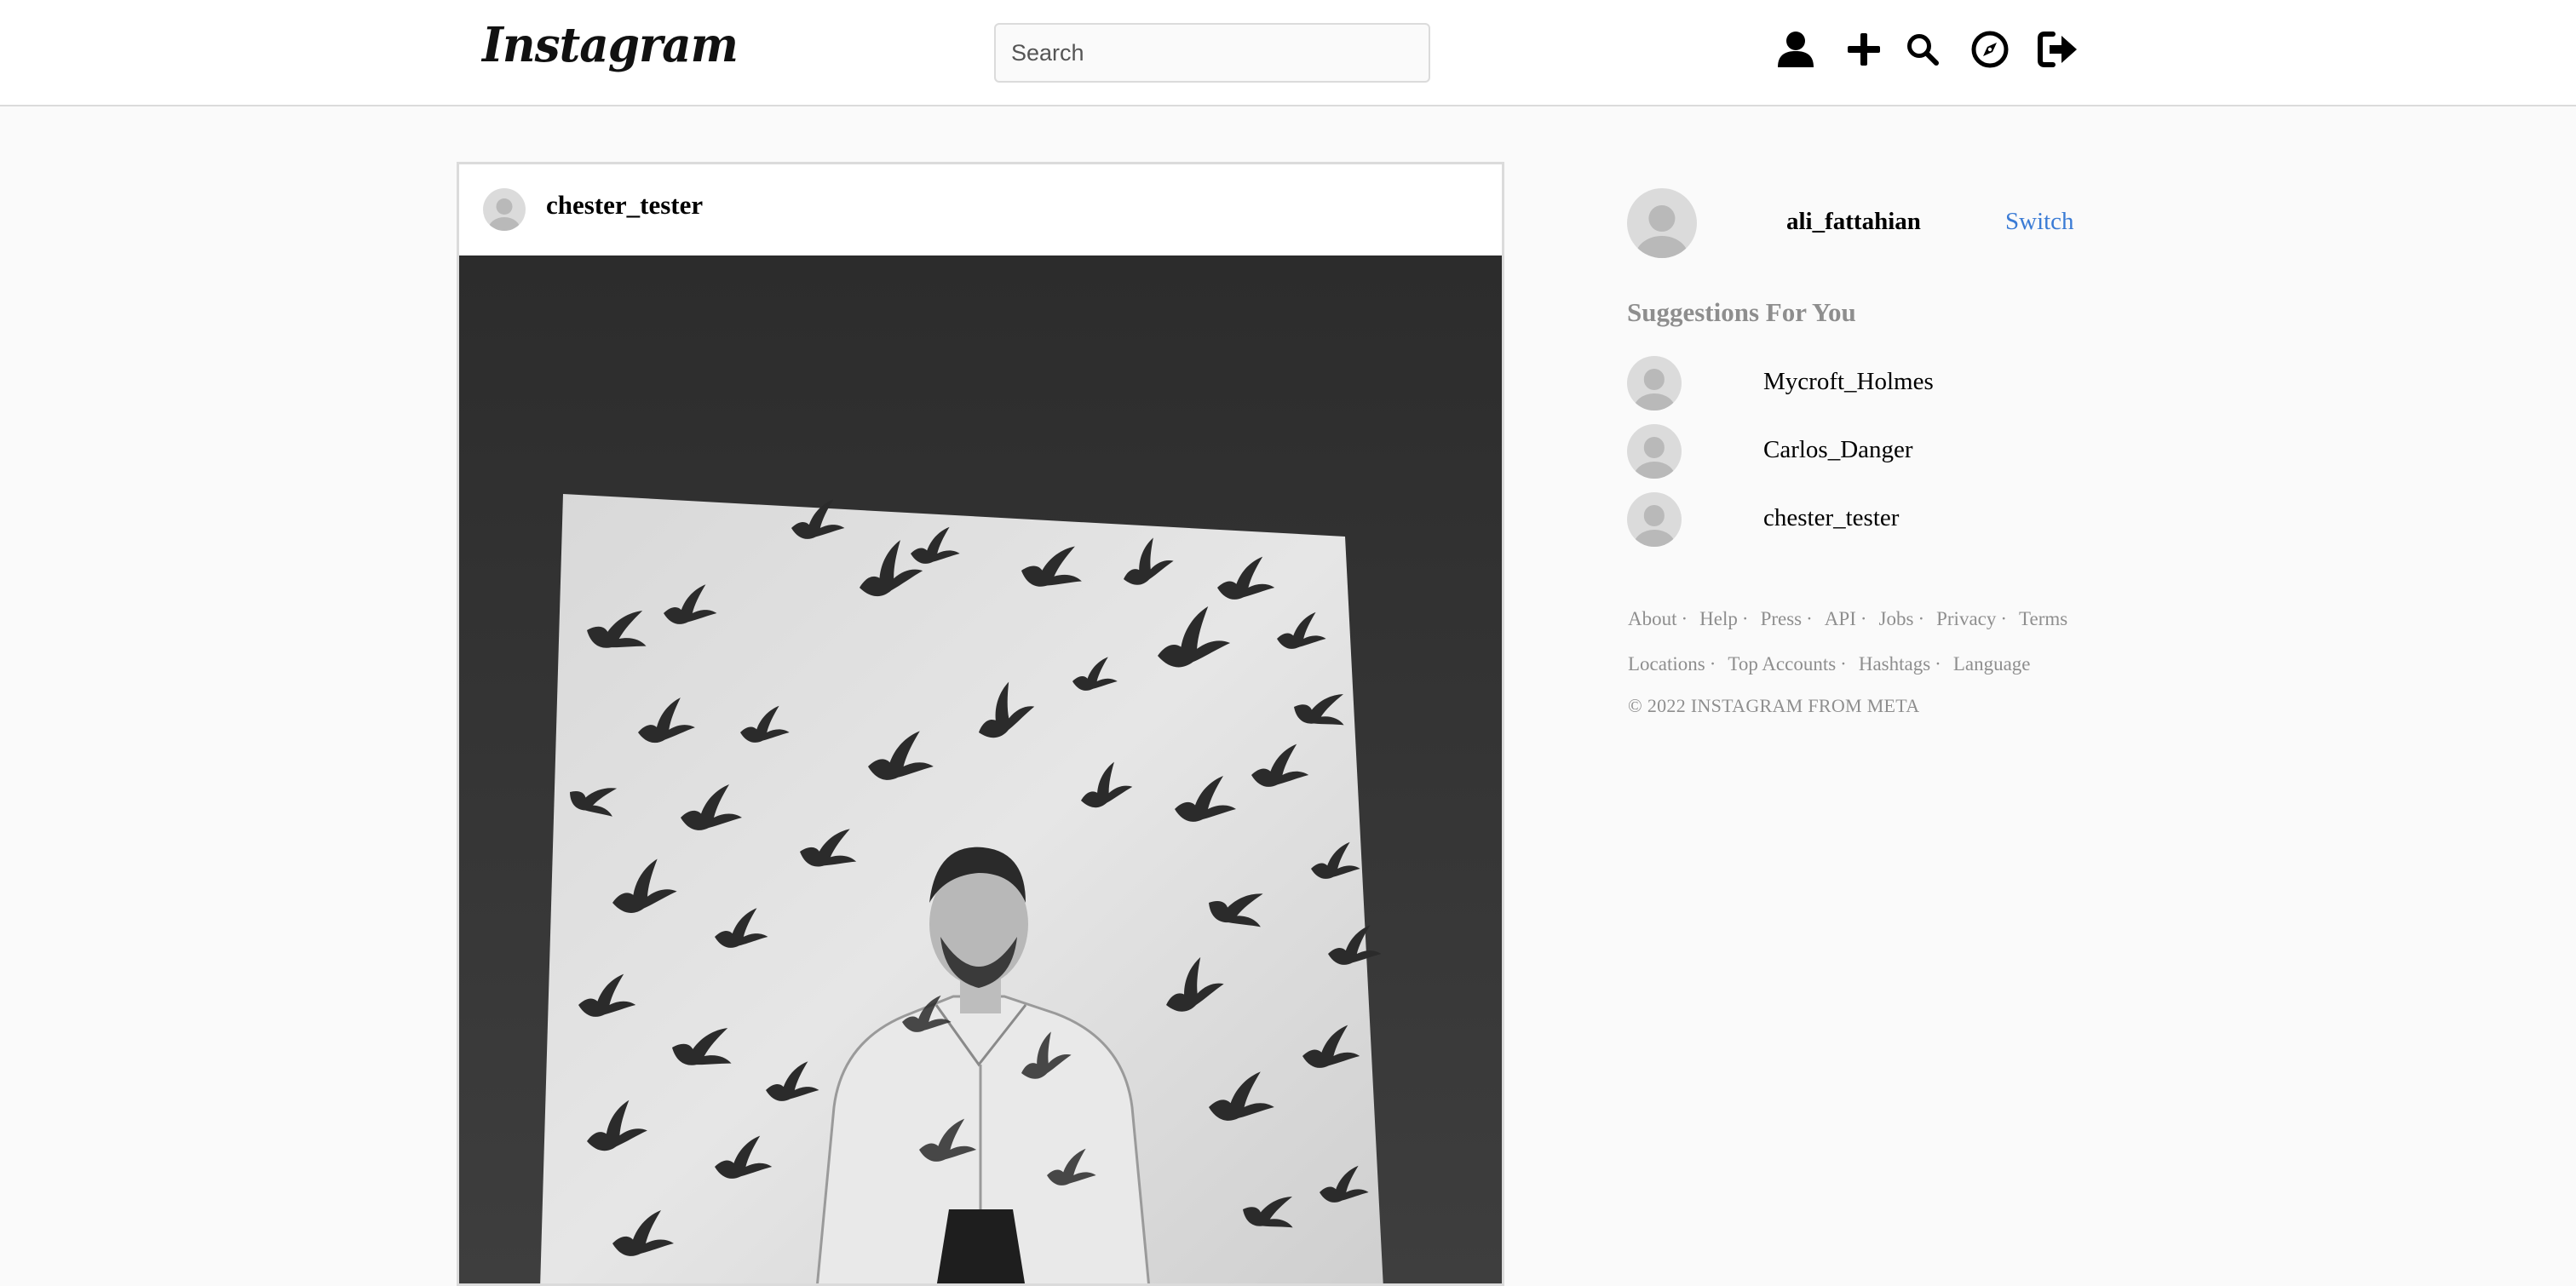 The height and width of the screenshot is (1286, 2576). I want to click on footer-link-api: API, so click(1841, 618).